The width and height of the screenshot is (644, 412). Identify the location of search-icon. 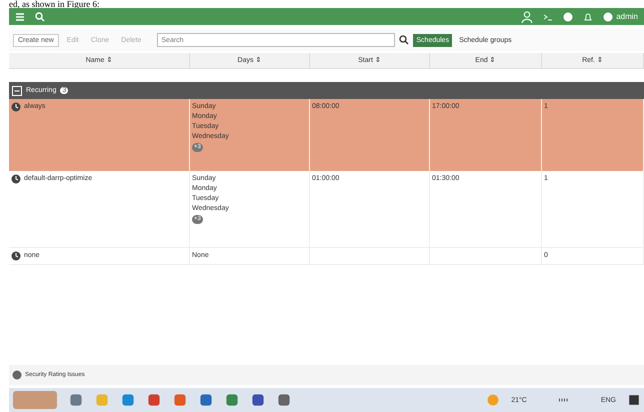
(404, 40).